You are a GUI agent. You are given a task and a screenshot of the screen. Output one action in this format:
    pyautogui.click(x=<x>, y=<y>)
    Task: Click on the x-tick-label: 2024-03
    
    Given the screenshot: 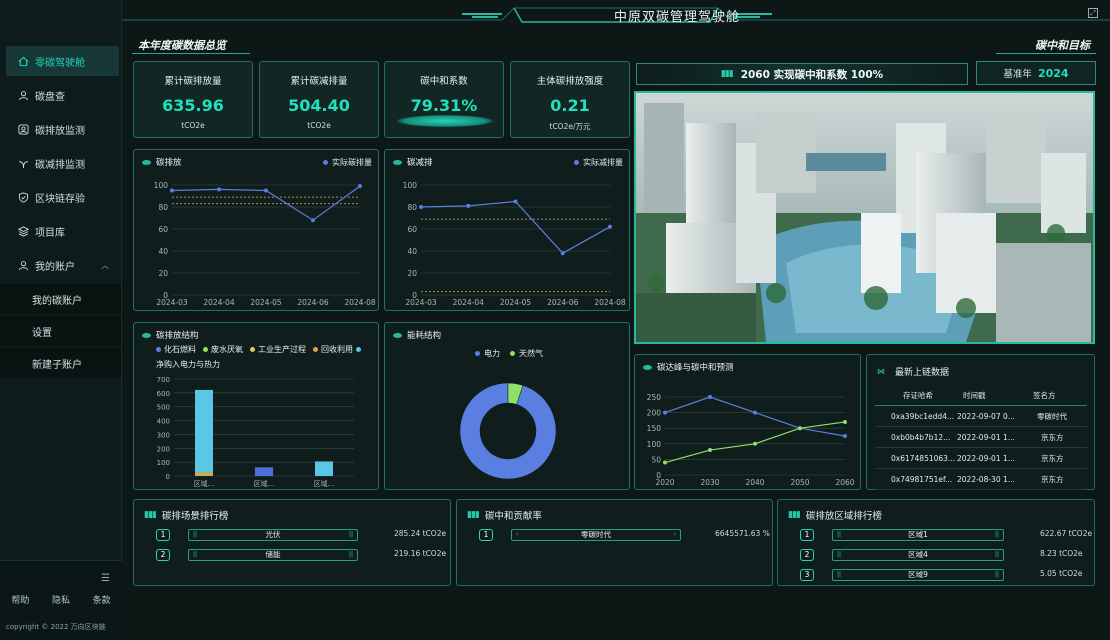 What is the action you would take?
    pyautogui.click(x=421, y=302)
    